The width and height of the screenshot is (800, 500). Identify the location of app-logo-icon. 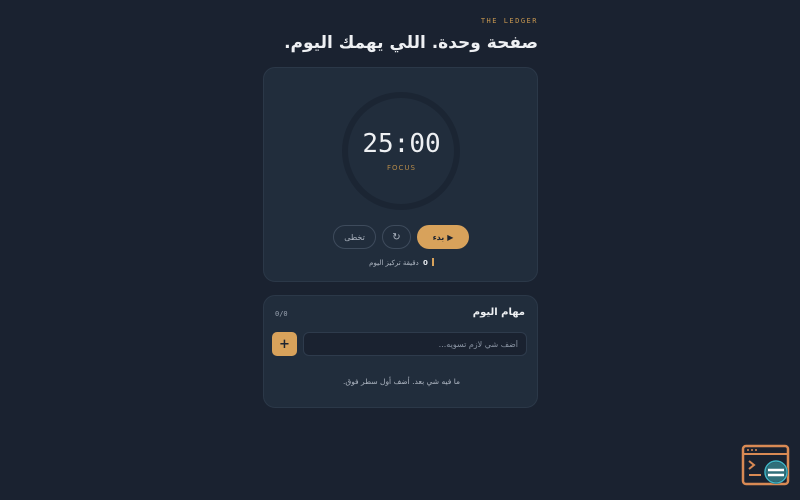
(766, 466).